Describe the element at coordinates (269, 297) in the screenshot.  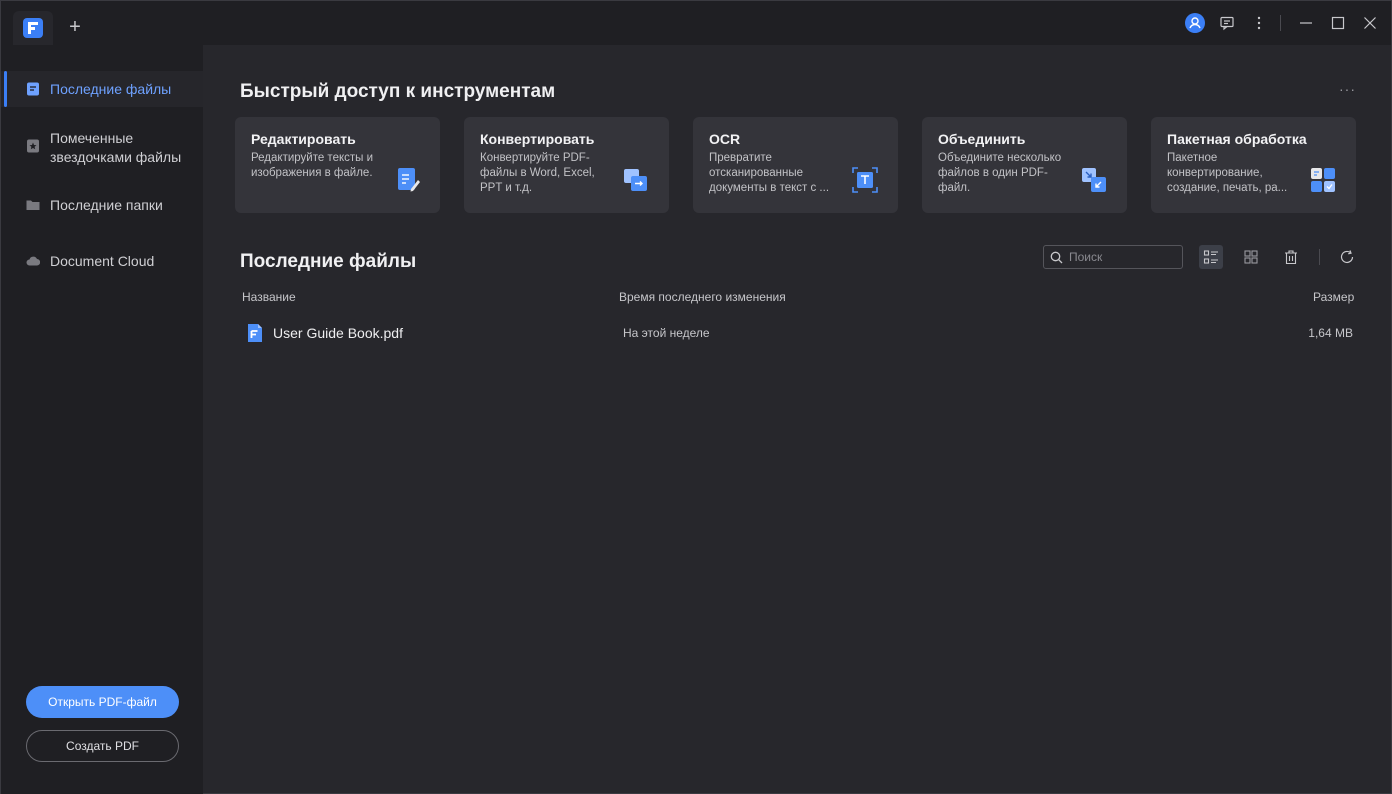
I see `column-header-name: Название` at that location.